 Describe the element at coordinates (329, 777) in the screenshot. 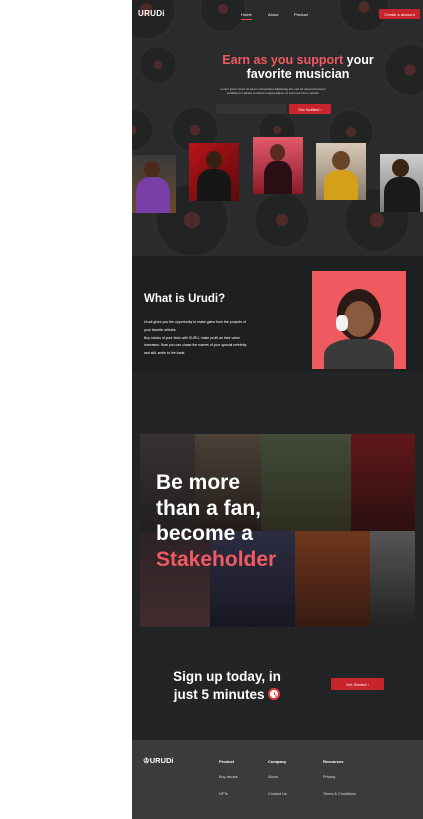

I see `footer-link: Privacy` at that location.